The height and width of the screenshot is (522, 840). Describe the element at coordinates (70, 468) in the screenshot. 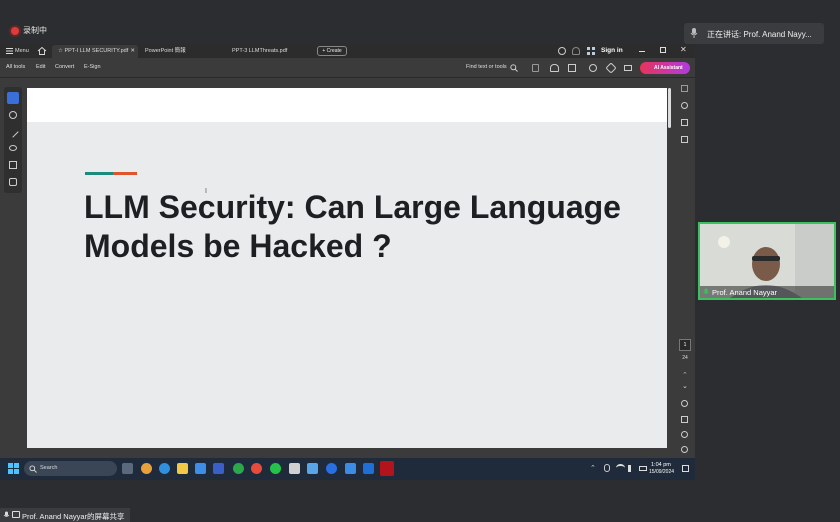

I see `taskbar-search-box` at that location.